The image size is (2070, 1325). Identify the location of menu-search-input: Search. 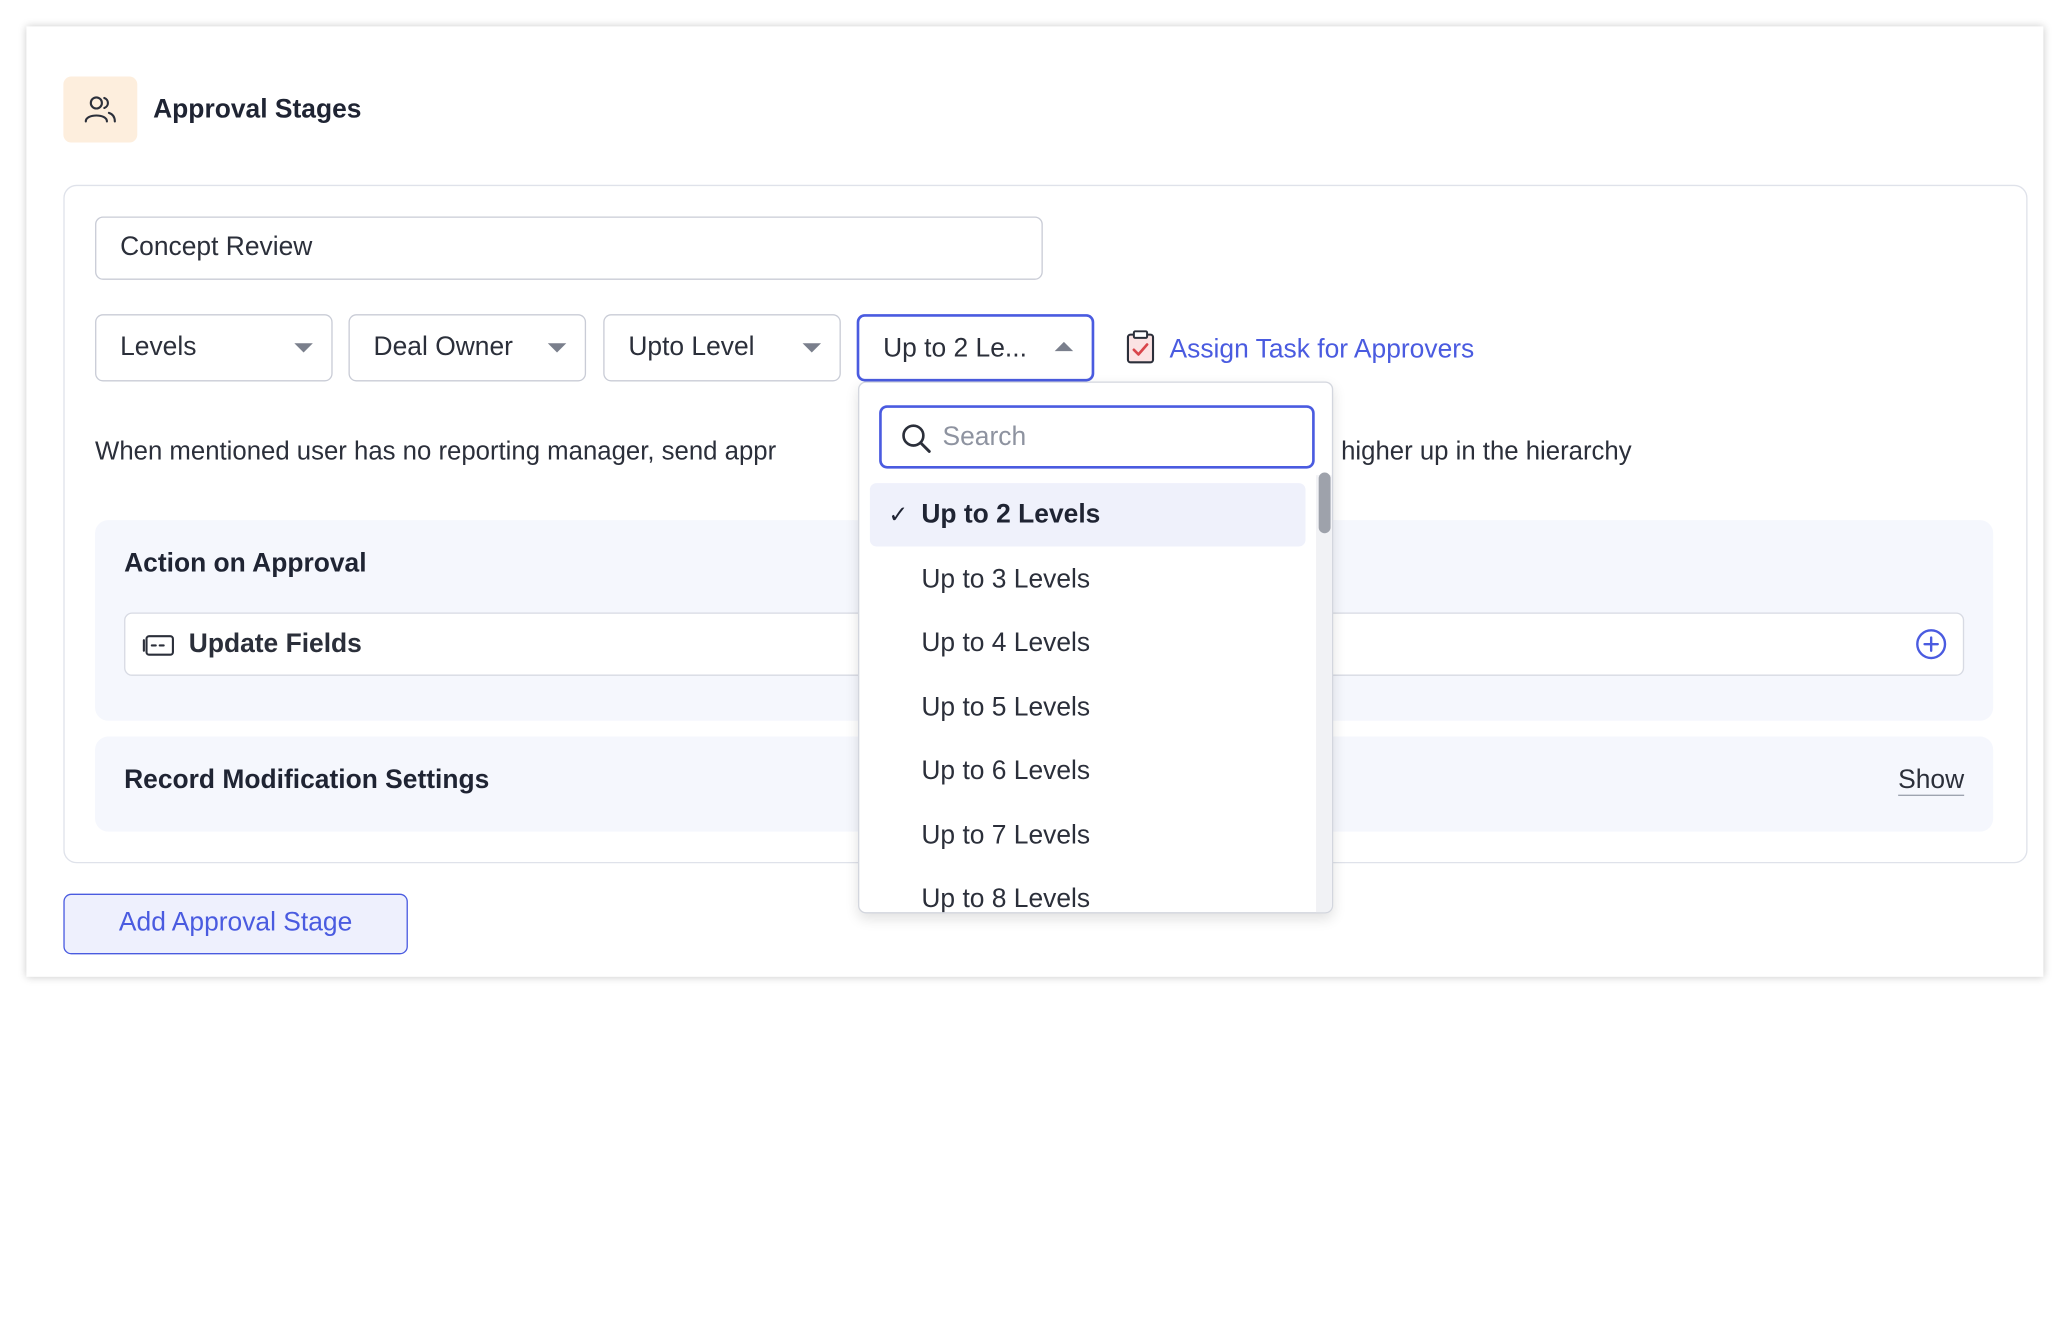
(1097, 437).